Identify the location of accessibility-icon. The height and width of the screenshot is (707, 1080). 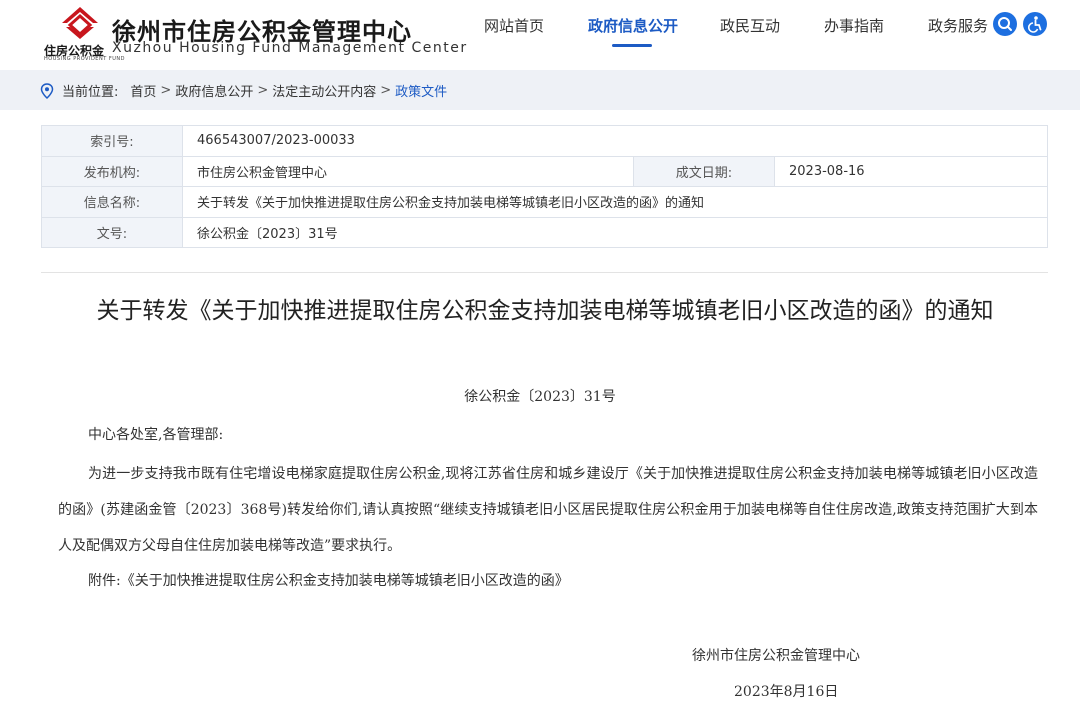
(1034, 24).